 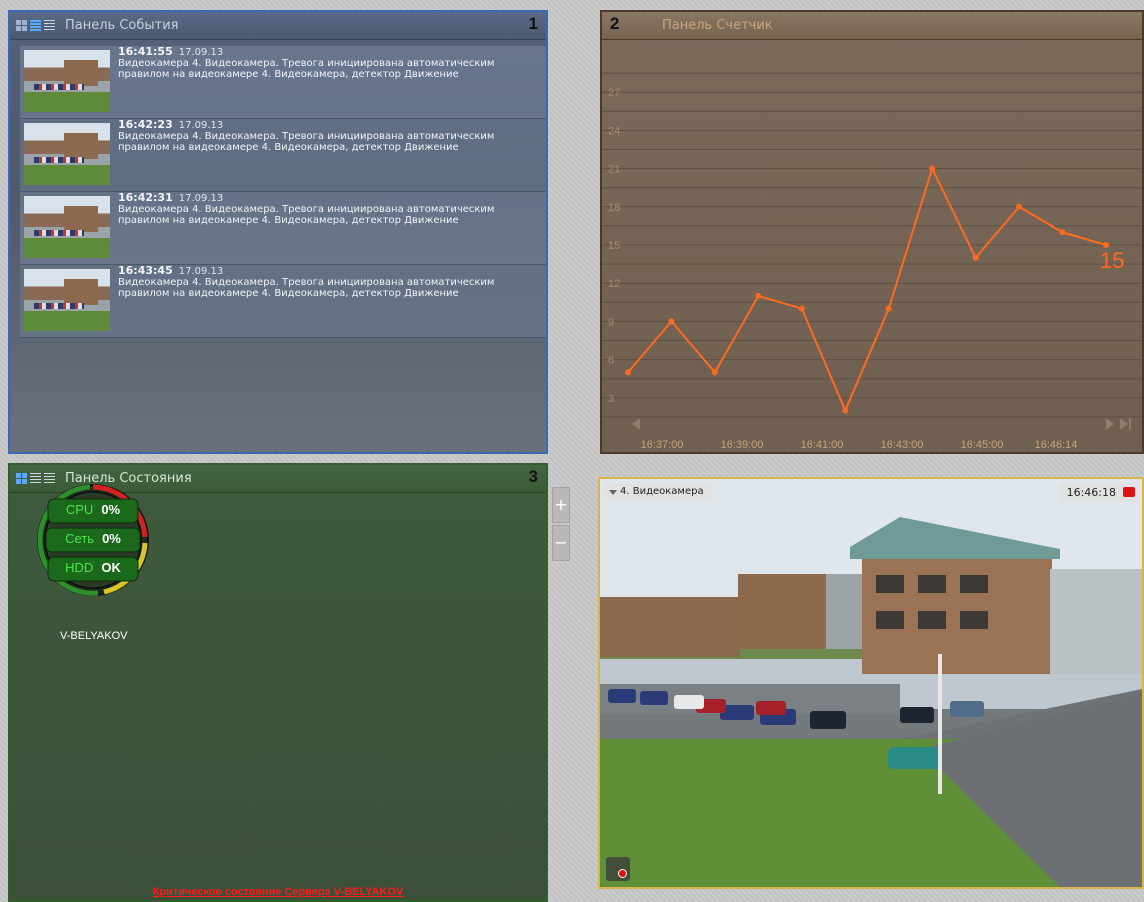 I want to click on series-line, so click(x=867, y=289).